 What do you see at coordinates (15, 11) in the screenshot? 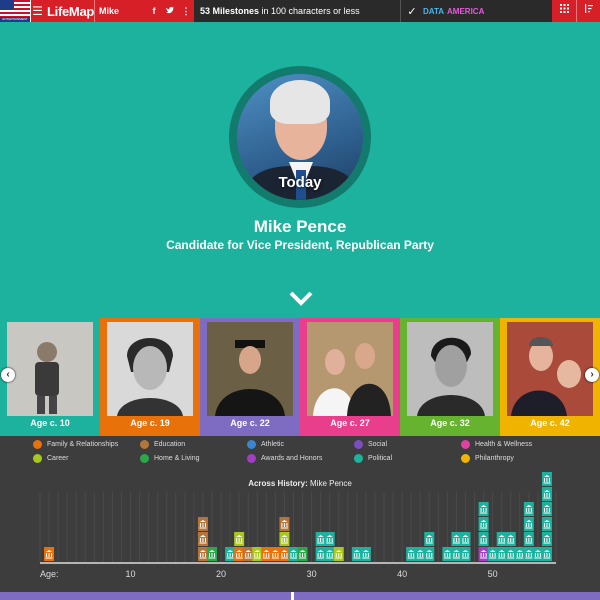
I see `entertainment-flag-logo: ENTERTAINMENT` at bounding box center [15, 11].